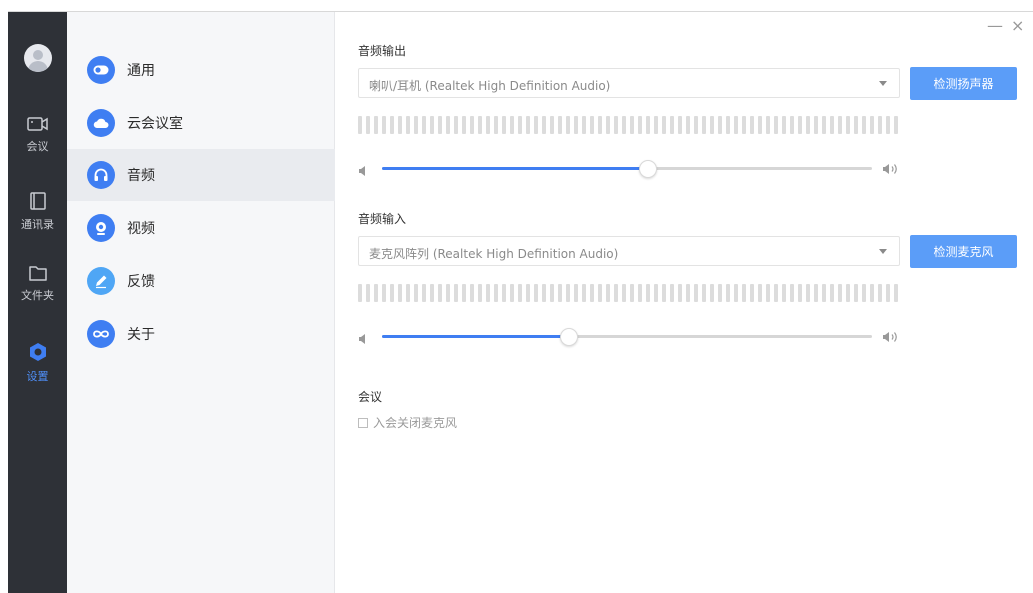 This screenshot has width=1033, height=593. What do you see at coordinates (891, 170) in the screenshot?
I see `volume-high-icon` at bounding box center [891, 170].